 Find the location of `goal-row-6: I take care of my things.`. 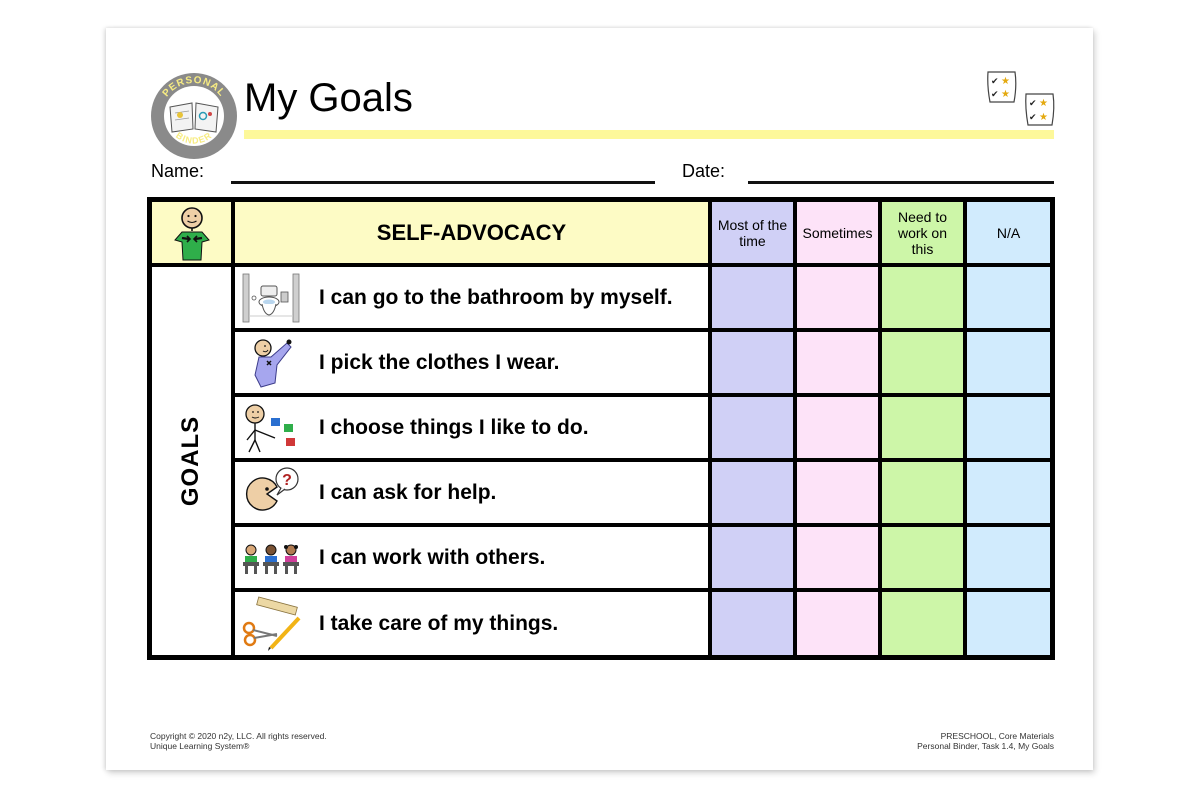

goal-row-6: I take care of my things. is located at coordinates (471, 623).